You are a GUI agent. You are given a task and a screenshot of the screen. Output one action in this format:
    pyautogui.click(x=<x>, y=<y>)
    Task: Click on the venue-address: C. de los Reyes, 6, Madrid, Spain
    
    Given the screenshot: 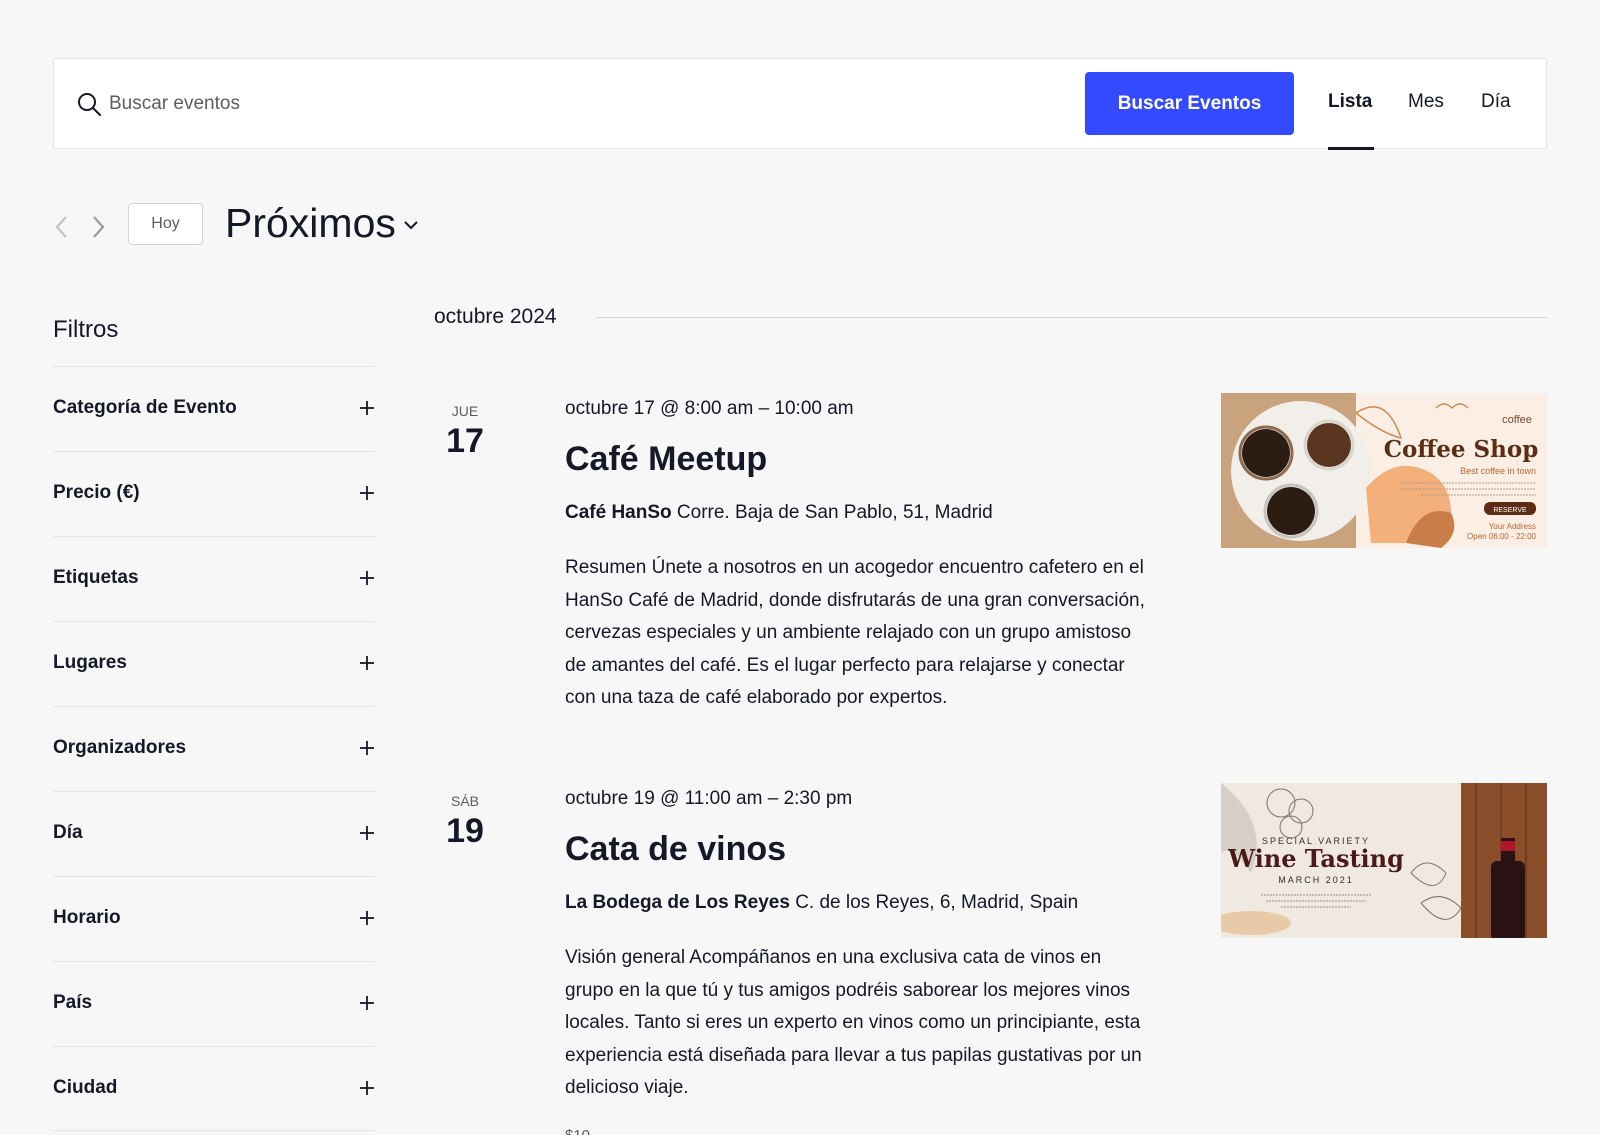 What is the action you would take?
    pyautogui.click(x=937, y=902)
    